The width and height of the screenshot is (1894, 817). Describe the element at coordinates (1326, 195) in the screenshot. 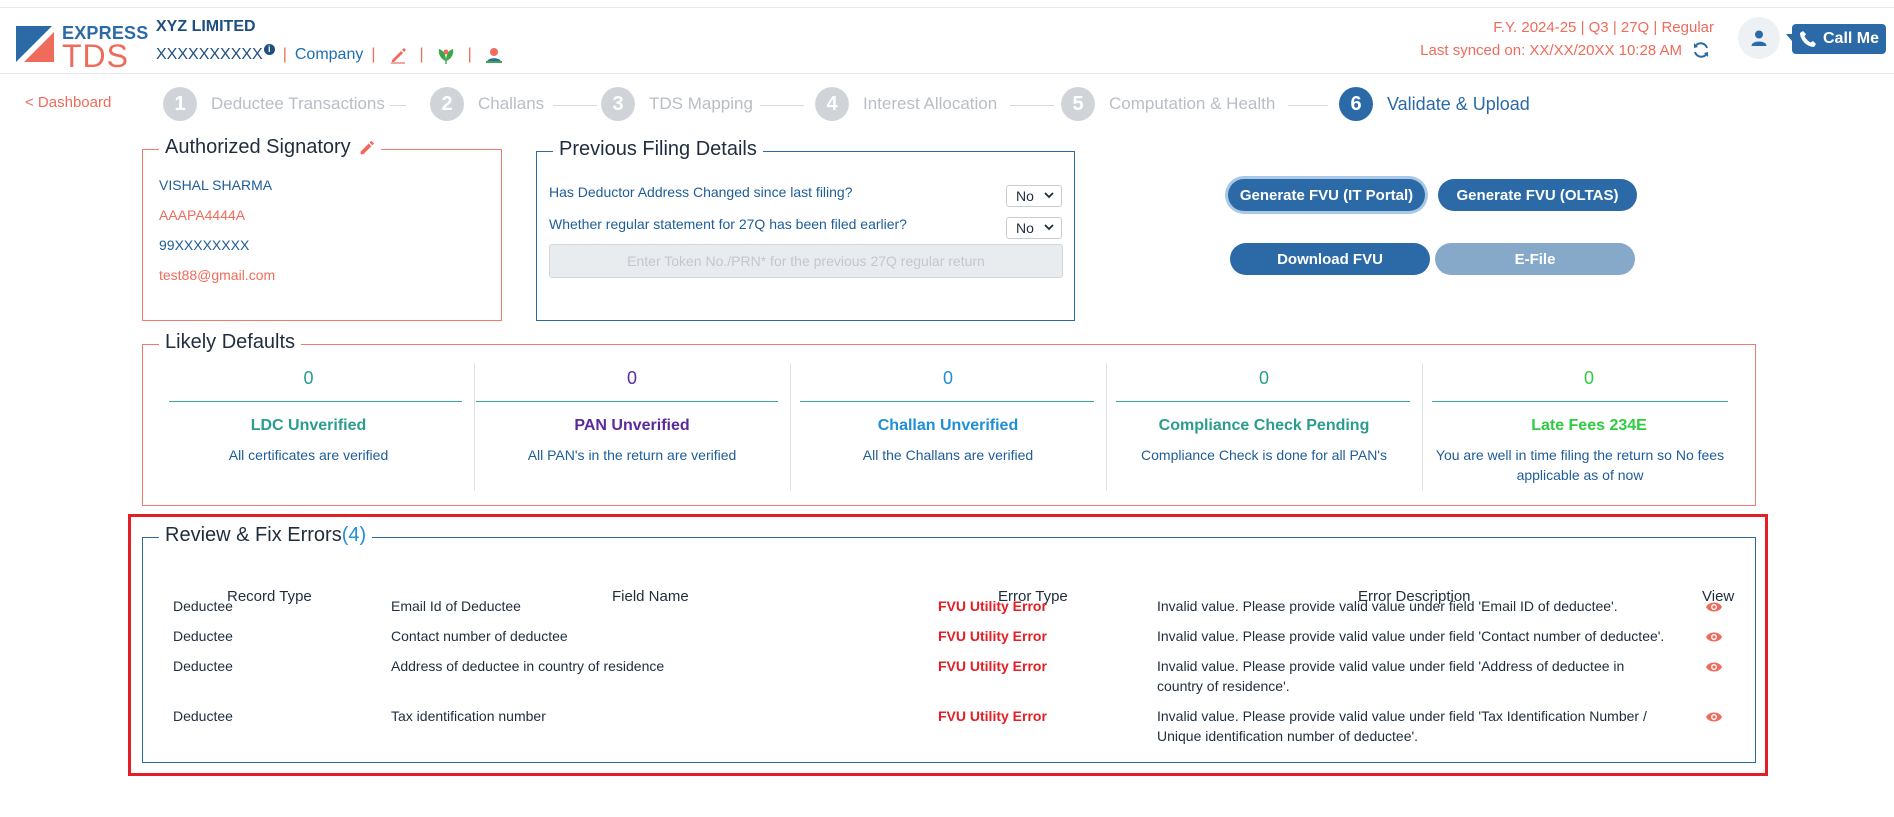

I see `generate-fvu-it-portal-button: Generate FVU (IT Portal)` at that location.